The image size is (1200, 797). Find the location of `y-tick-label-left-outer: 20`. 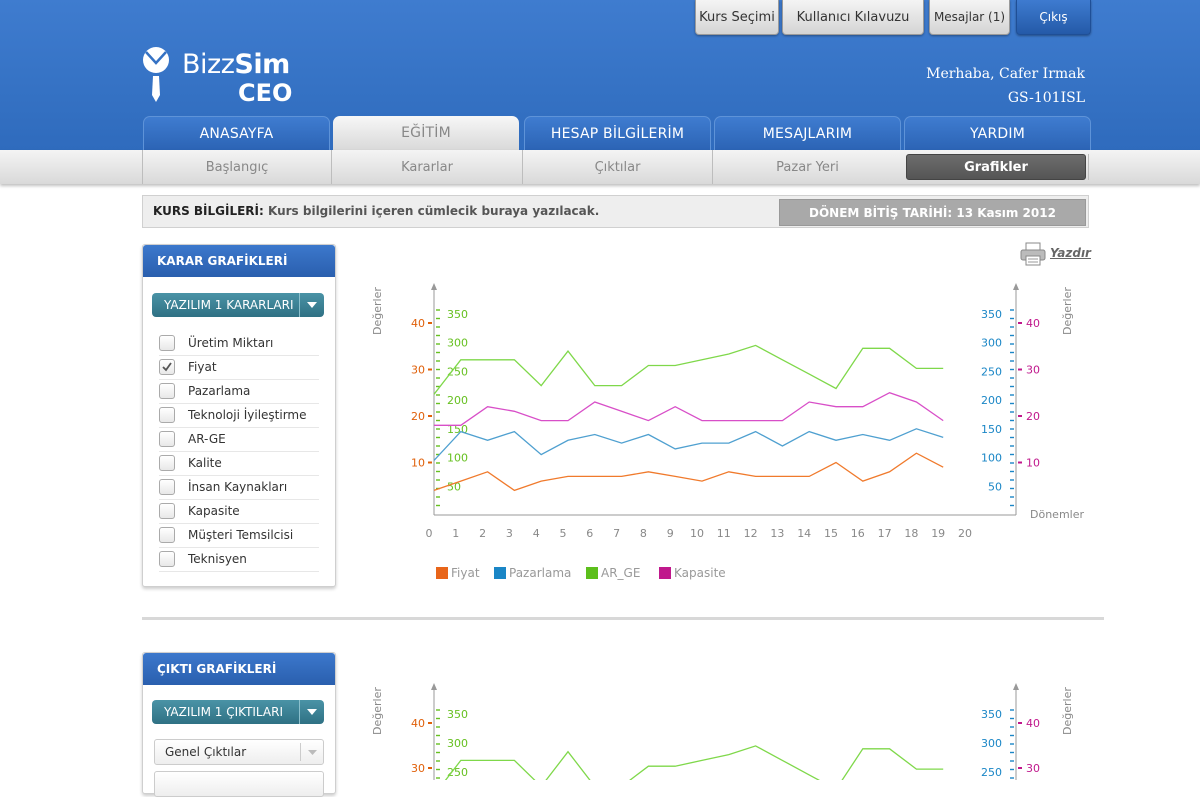

y-tick-label-left-outer: 20 is located at coordinates (418, 416).